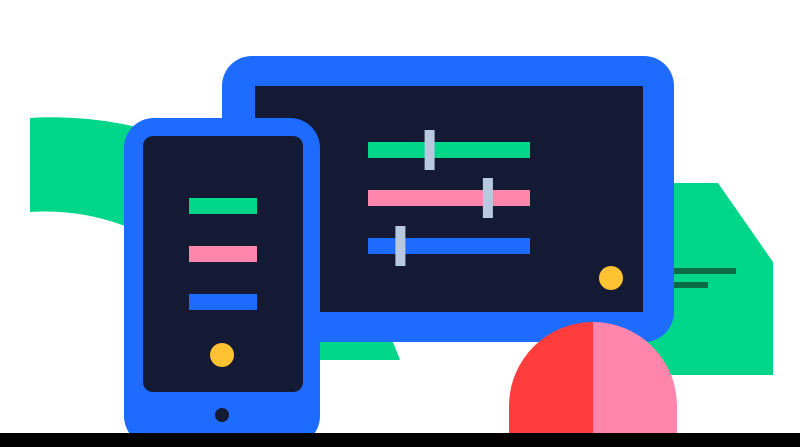  I want to click on tablet-yellow-dot, so click(611, 278).